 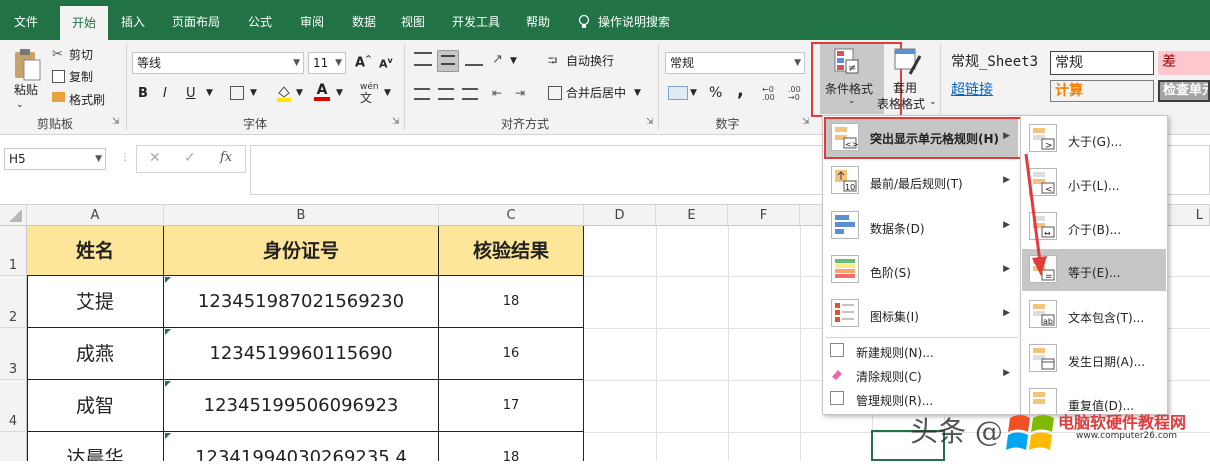 I want to click on copy-button: 复制, so click(x=81, y=77).